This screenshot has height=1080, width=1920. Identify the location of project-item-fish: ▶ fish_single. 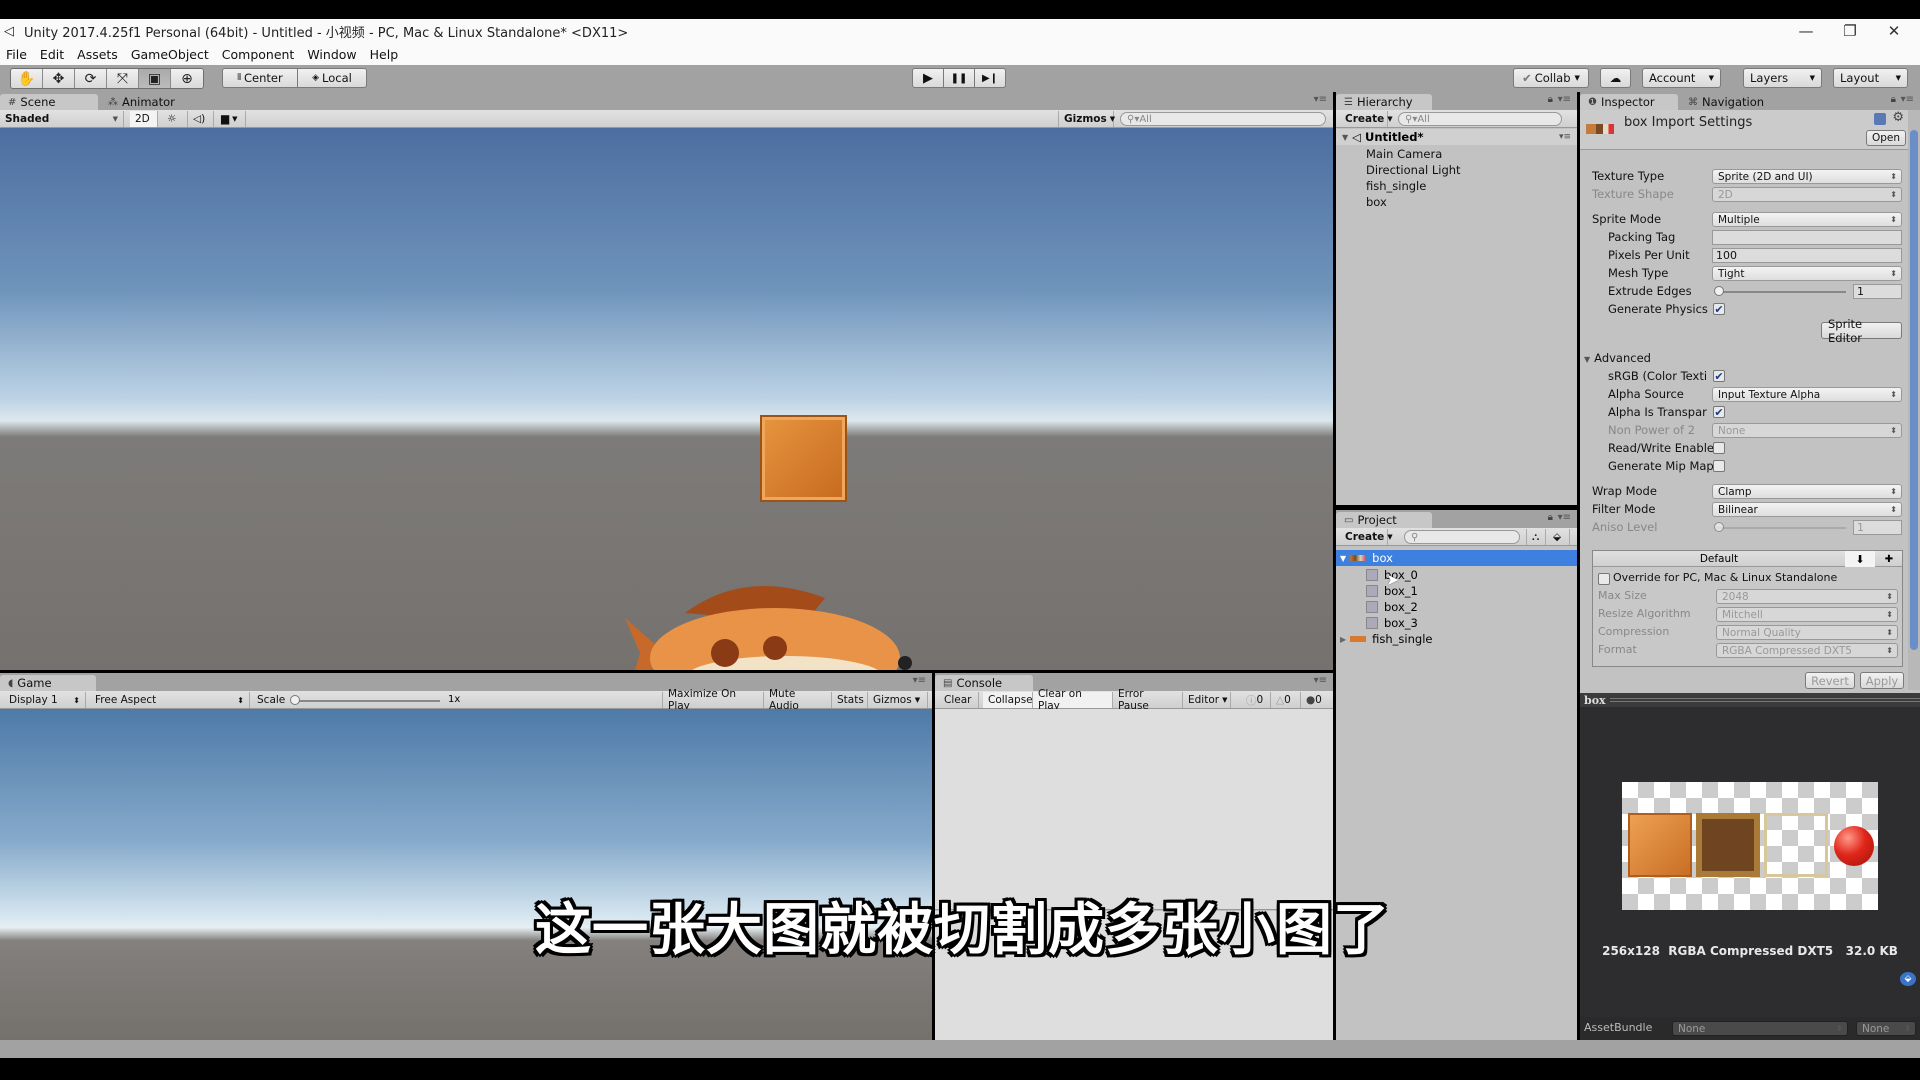
(1386, 639).